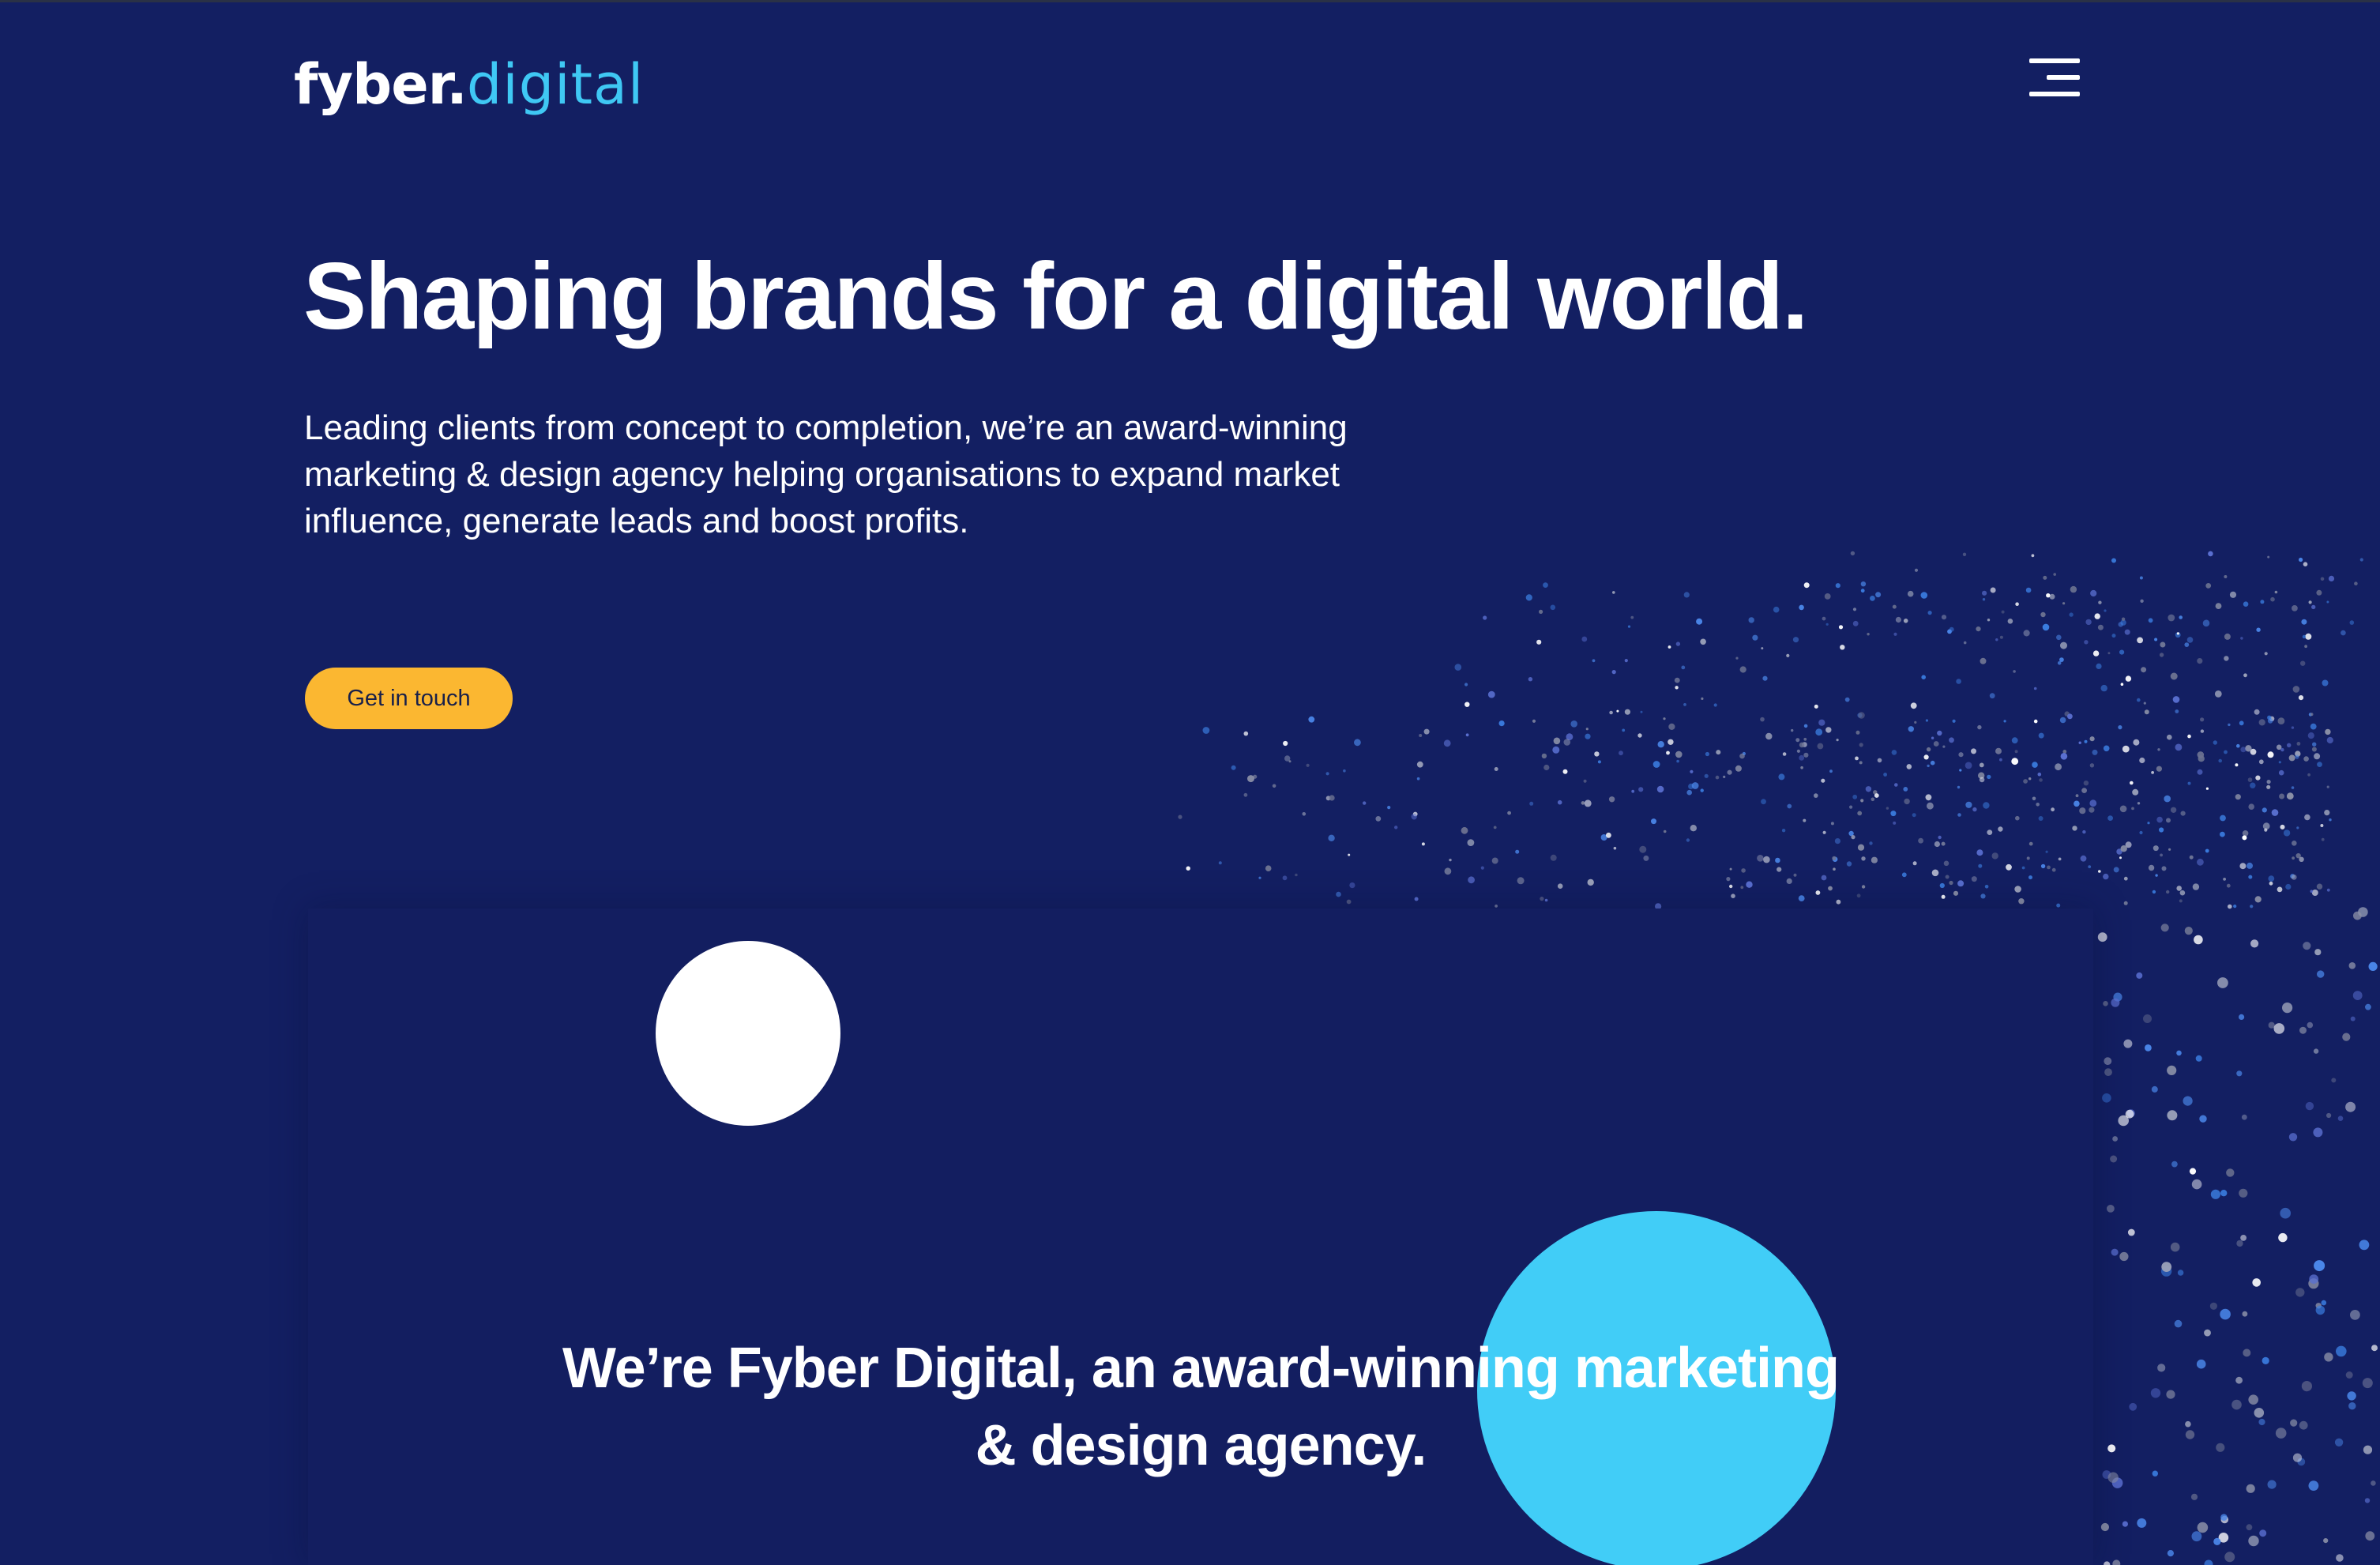  Describe the element at coordinates (469, 84) in the screenshot. I see `fyber-digital-logo: fyber.digital` at that location.